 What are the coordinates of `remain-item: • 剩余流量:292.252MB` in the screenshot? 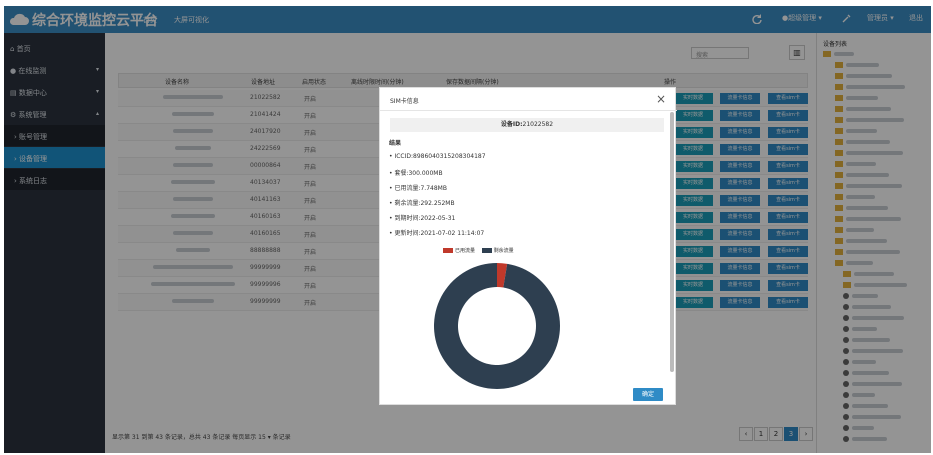 It's located at (422, 203).